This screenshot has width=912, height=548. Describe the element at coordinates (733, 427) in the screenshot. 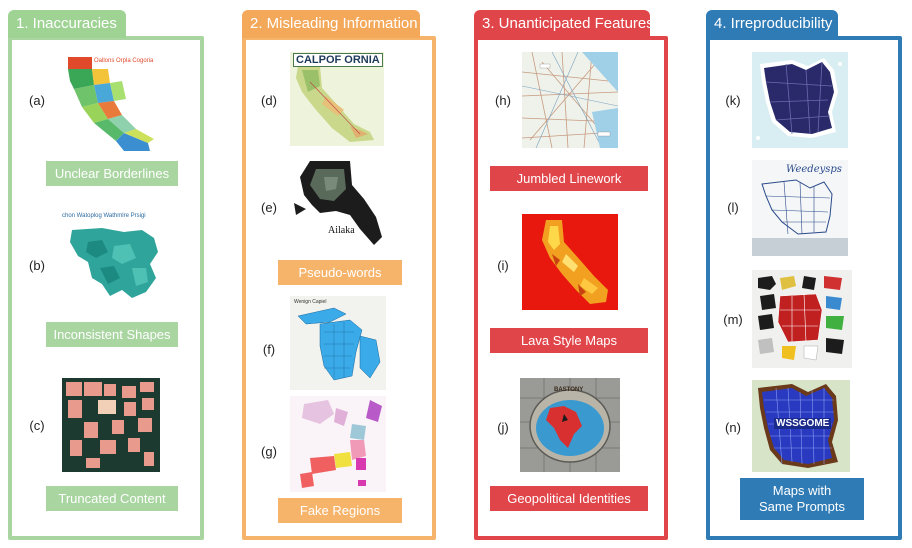

I see `label-n: (n)` at that location.